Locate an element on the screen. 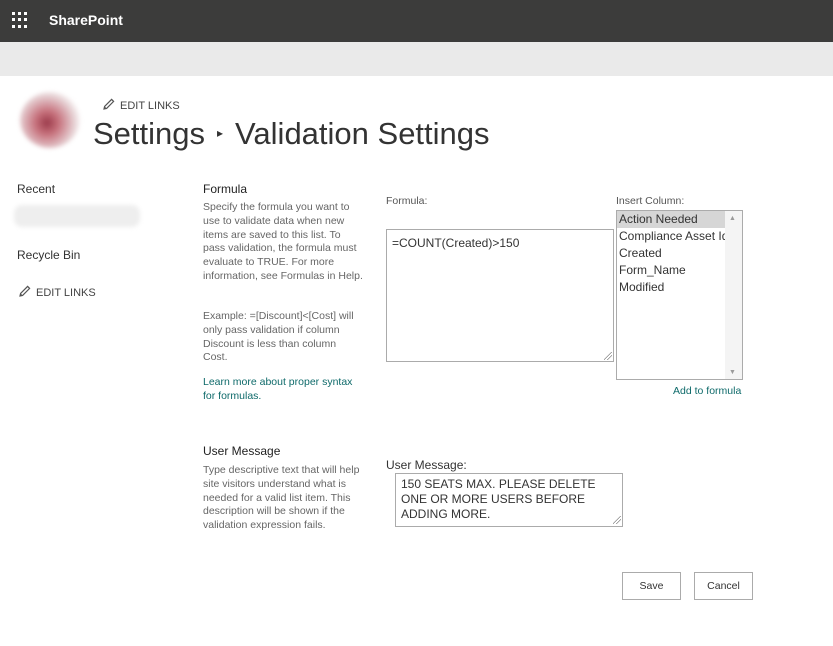  nav-edit-links-button: EDIT LINKS is located at coordinates (57, 292).